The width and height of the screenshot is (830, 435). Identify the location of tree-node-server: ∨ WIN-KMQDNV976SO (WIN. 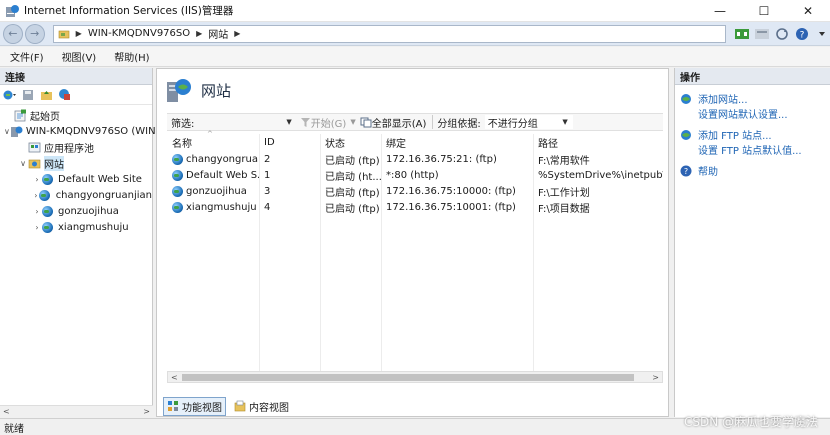
(78, 131).